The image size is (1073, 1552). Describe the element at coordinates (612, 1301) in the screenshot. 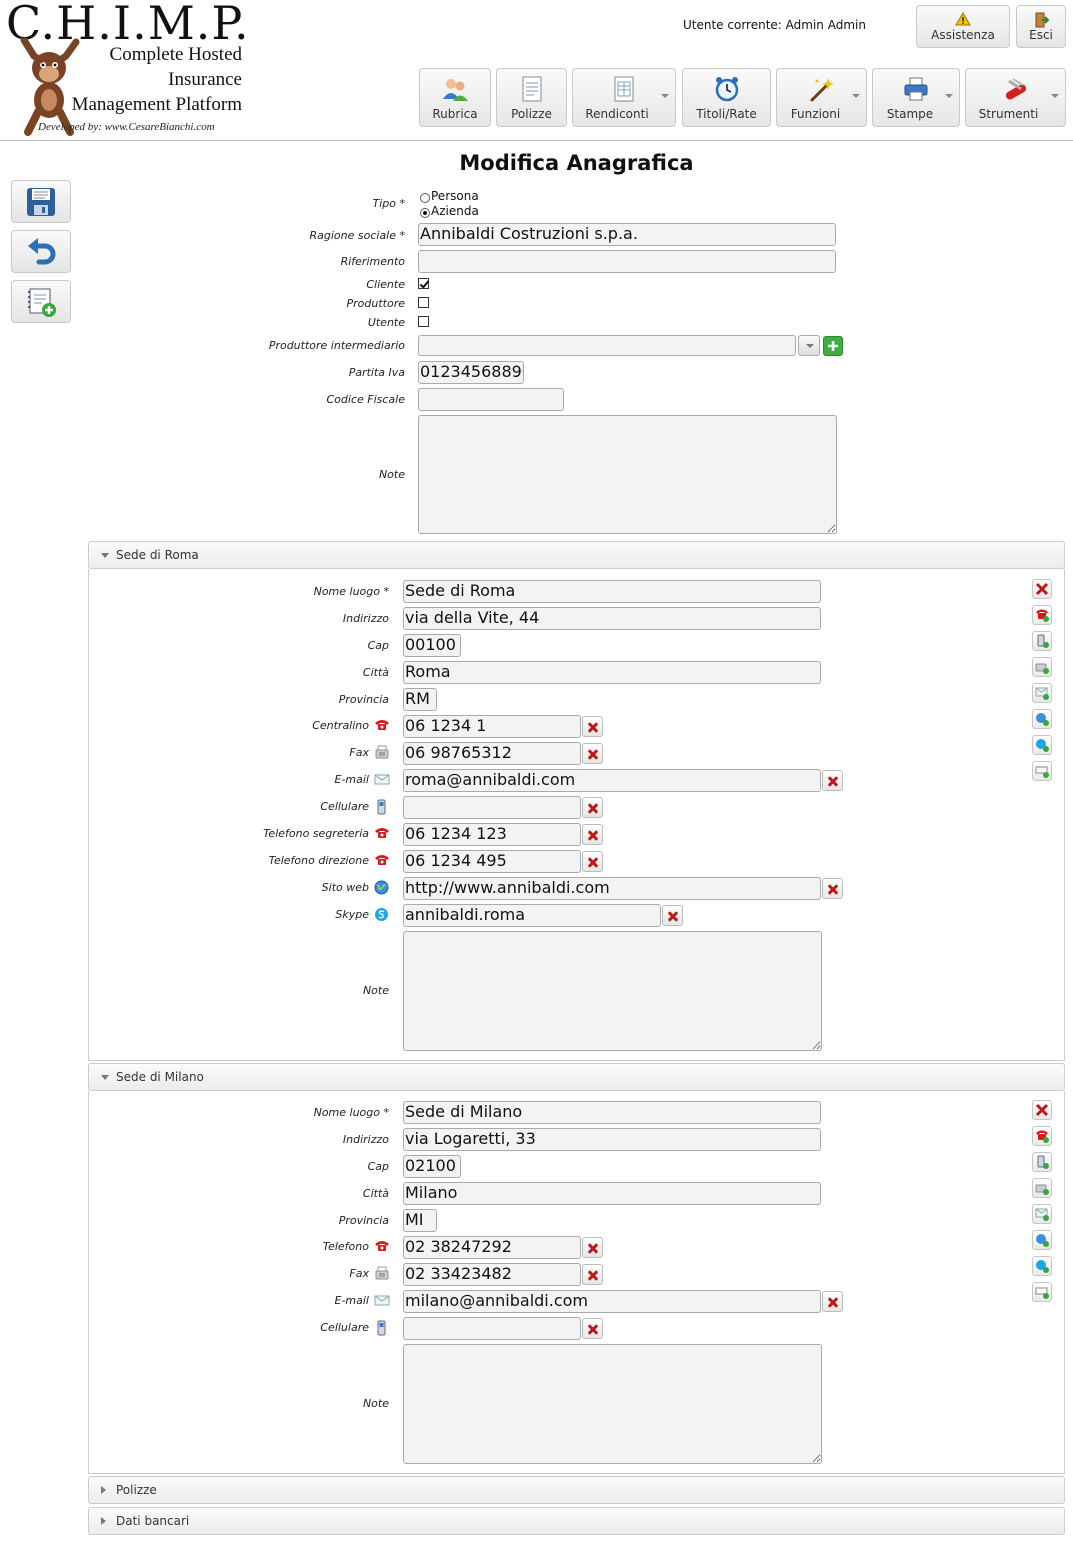

I see `milano-email-input: milano@annibaldi.com` at that location.